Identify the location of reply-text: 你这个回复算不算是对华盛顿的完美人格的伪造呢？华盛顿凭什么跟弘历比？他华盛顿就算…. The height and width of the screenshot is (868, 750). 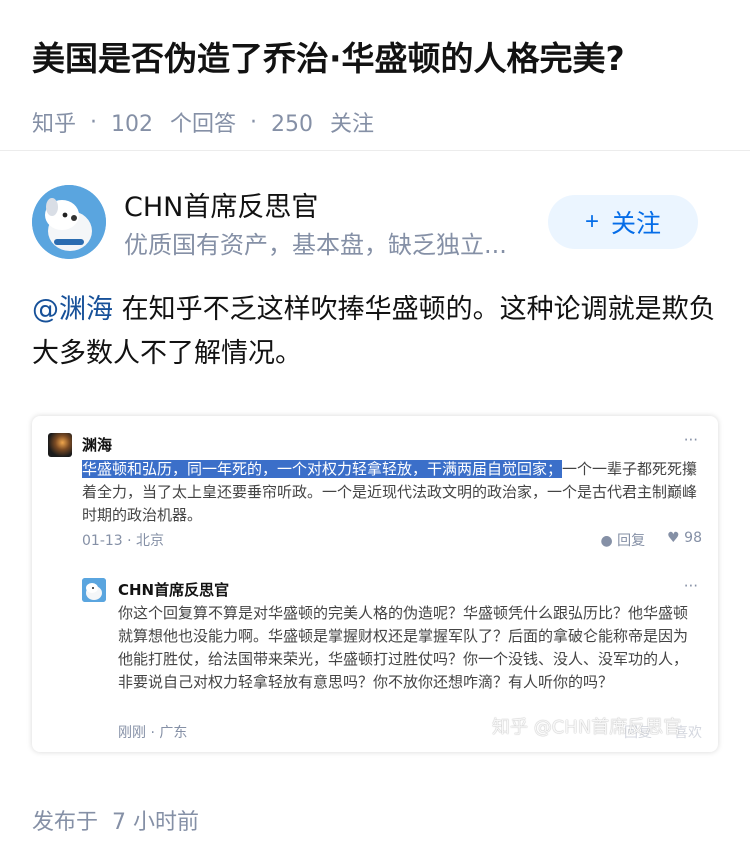
(403, 647).